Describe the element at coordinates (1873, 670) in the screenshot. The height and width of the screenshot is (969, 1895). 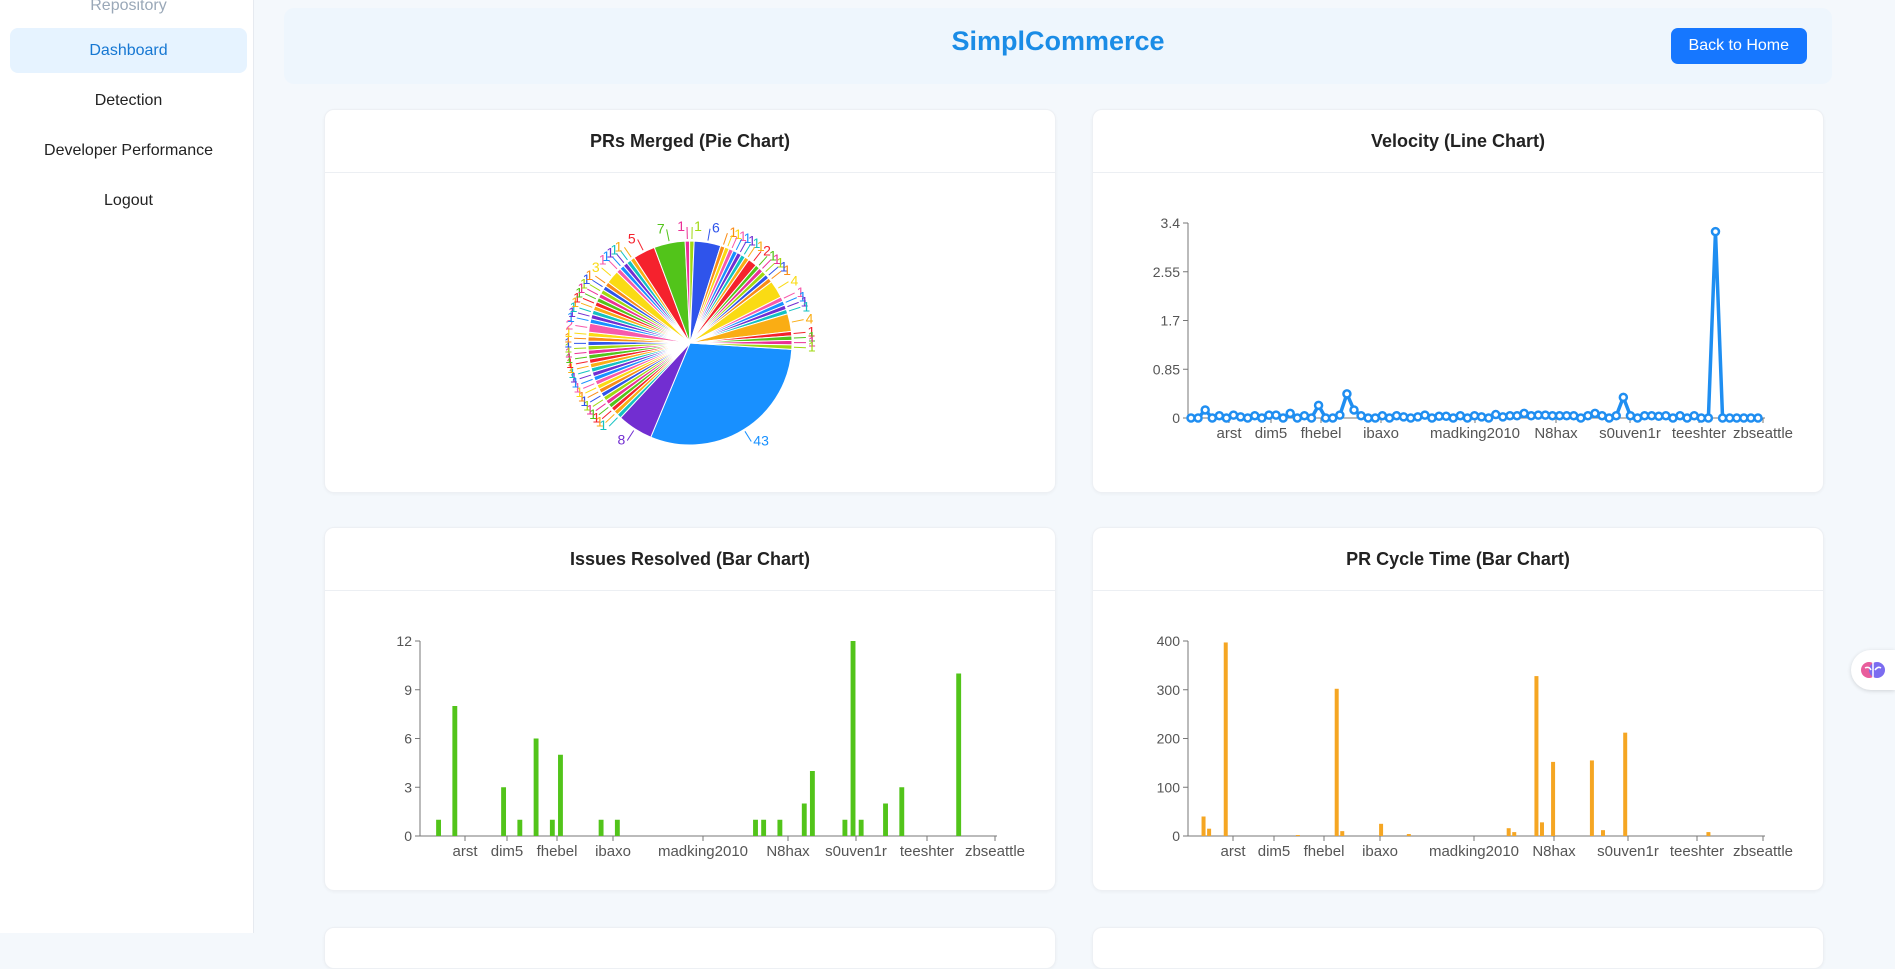
I see `assistant-float-button` at that location.